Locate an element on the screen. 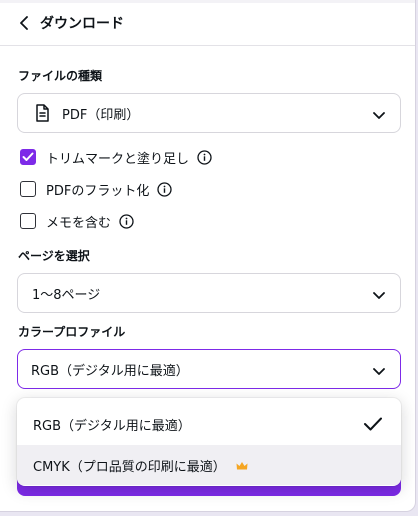  menu-option-label: RGB（デジタル用に最適） is located at coordinates (112, 426).